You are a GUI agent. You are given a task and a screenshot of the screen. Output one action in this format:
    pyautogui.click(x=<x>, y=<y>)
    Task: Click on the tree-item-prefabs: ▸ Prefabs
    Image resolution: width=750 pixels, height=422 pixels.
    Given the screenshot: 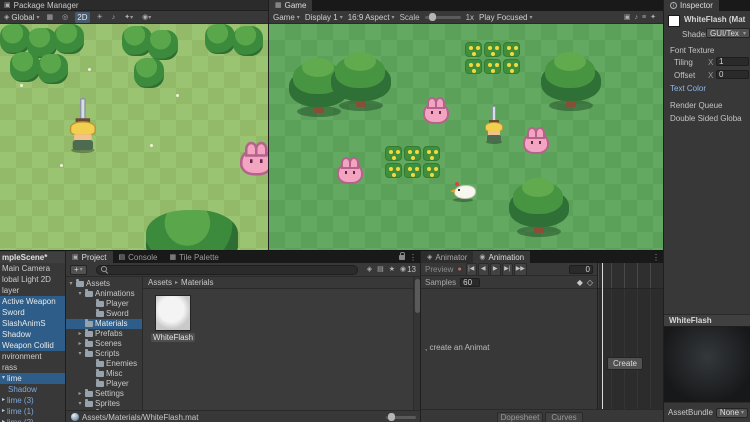 What is the action you would take?
    pyautogui.click(x=104, y=334)
    